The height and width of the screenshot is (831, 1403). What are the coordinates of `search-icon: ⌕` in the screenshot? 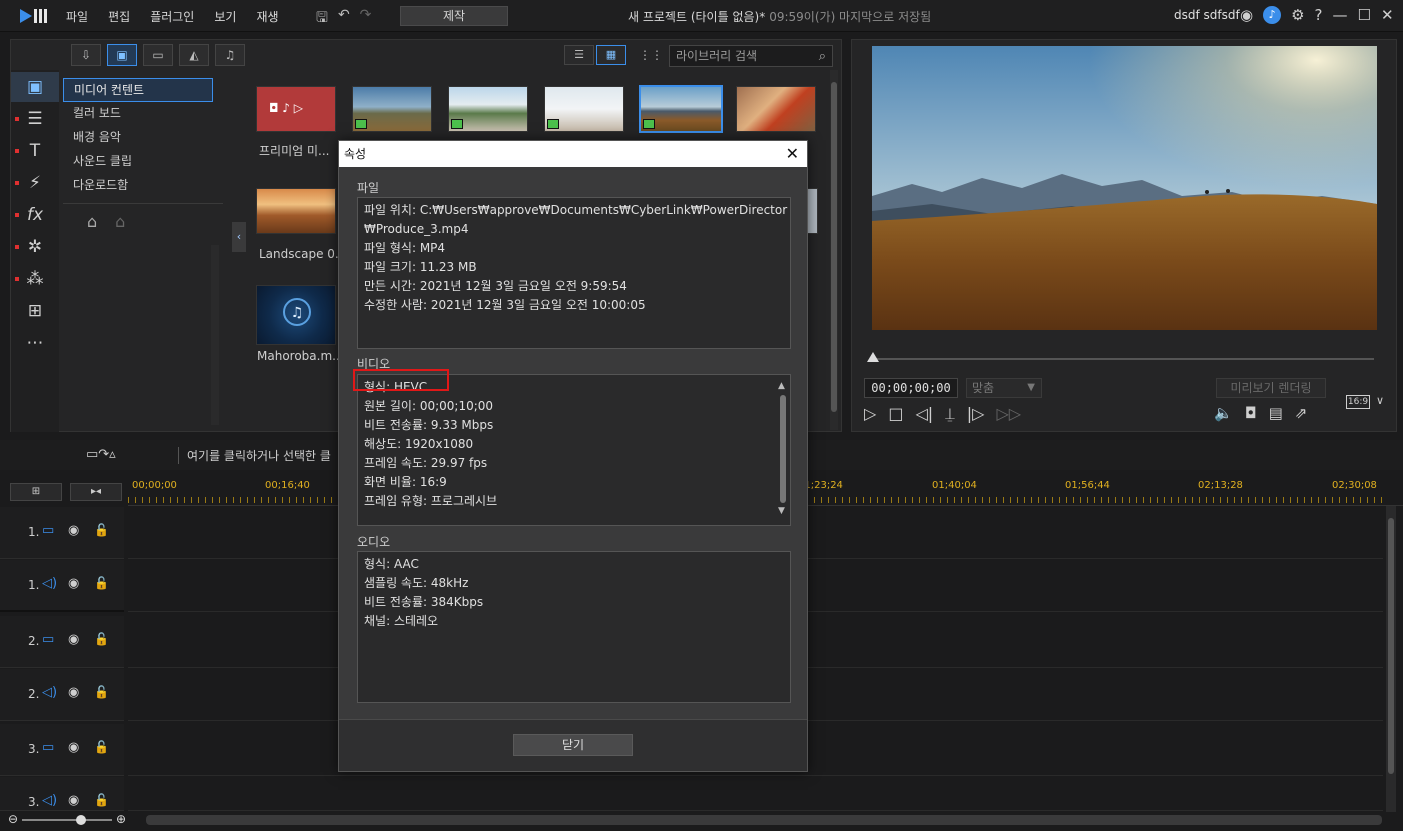 It's located at (822, 57).